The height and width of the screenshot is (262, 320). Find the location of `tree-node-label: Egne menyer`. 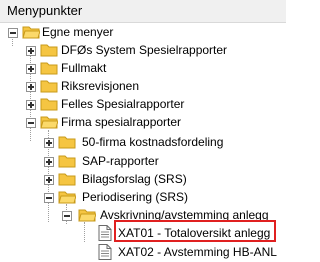

tree-node-label: Egne menyer is located at coordinates (78, 32).